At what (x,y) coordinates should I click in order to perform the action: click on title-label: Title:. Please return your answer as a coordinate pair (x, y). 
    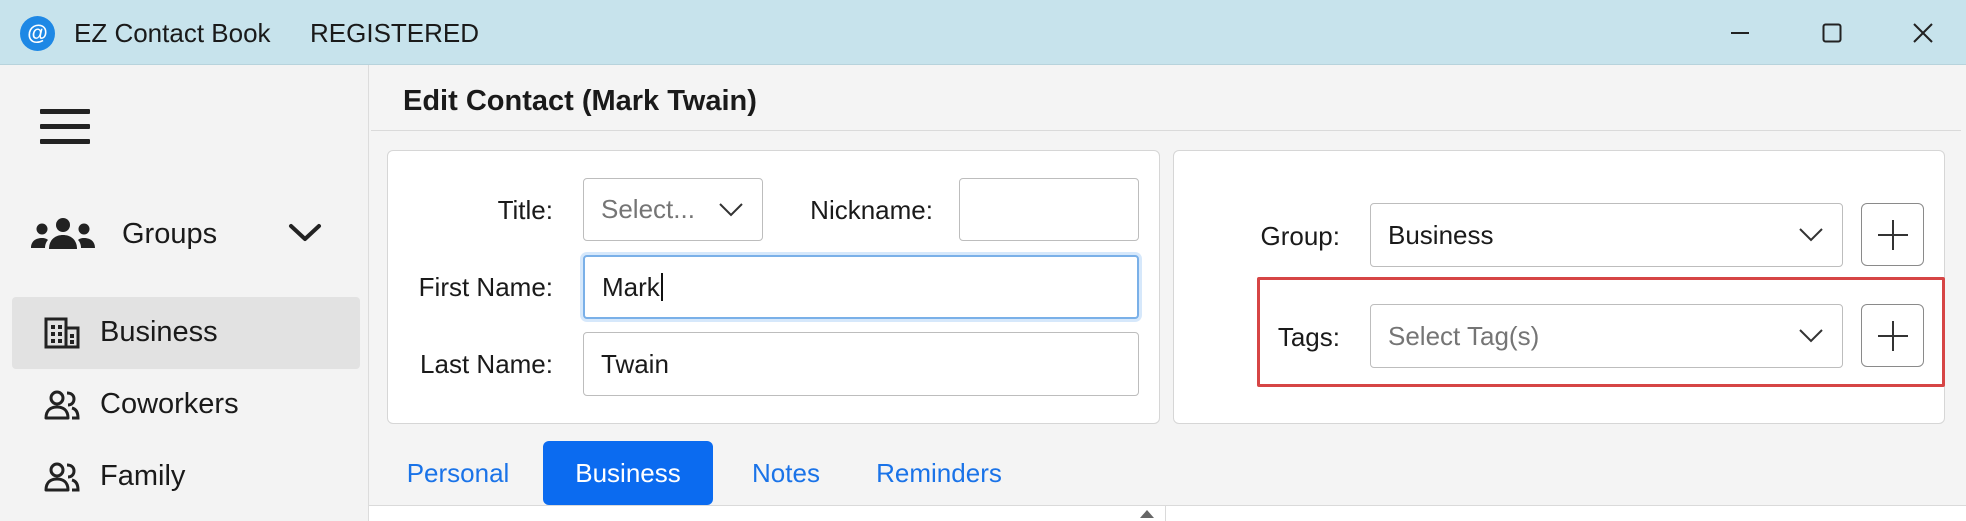
    Looking at the image, I should click on (525, 210).